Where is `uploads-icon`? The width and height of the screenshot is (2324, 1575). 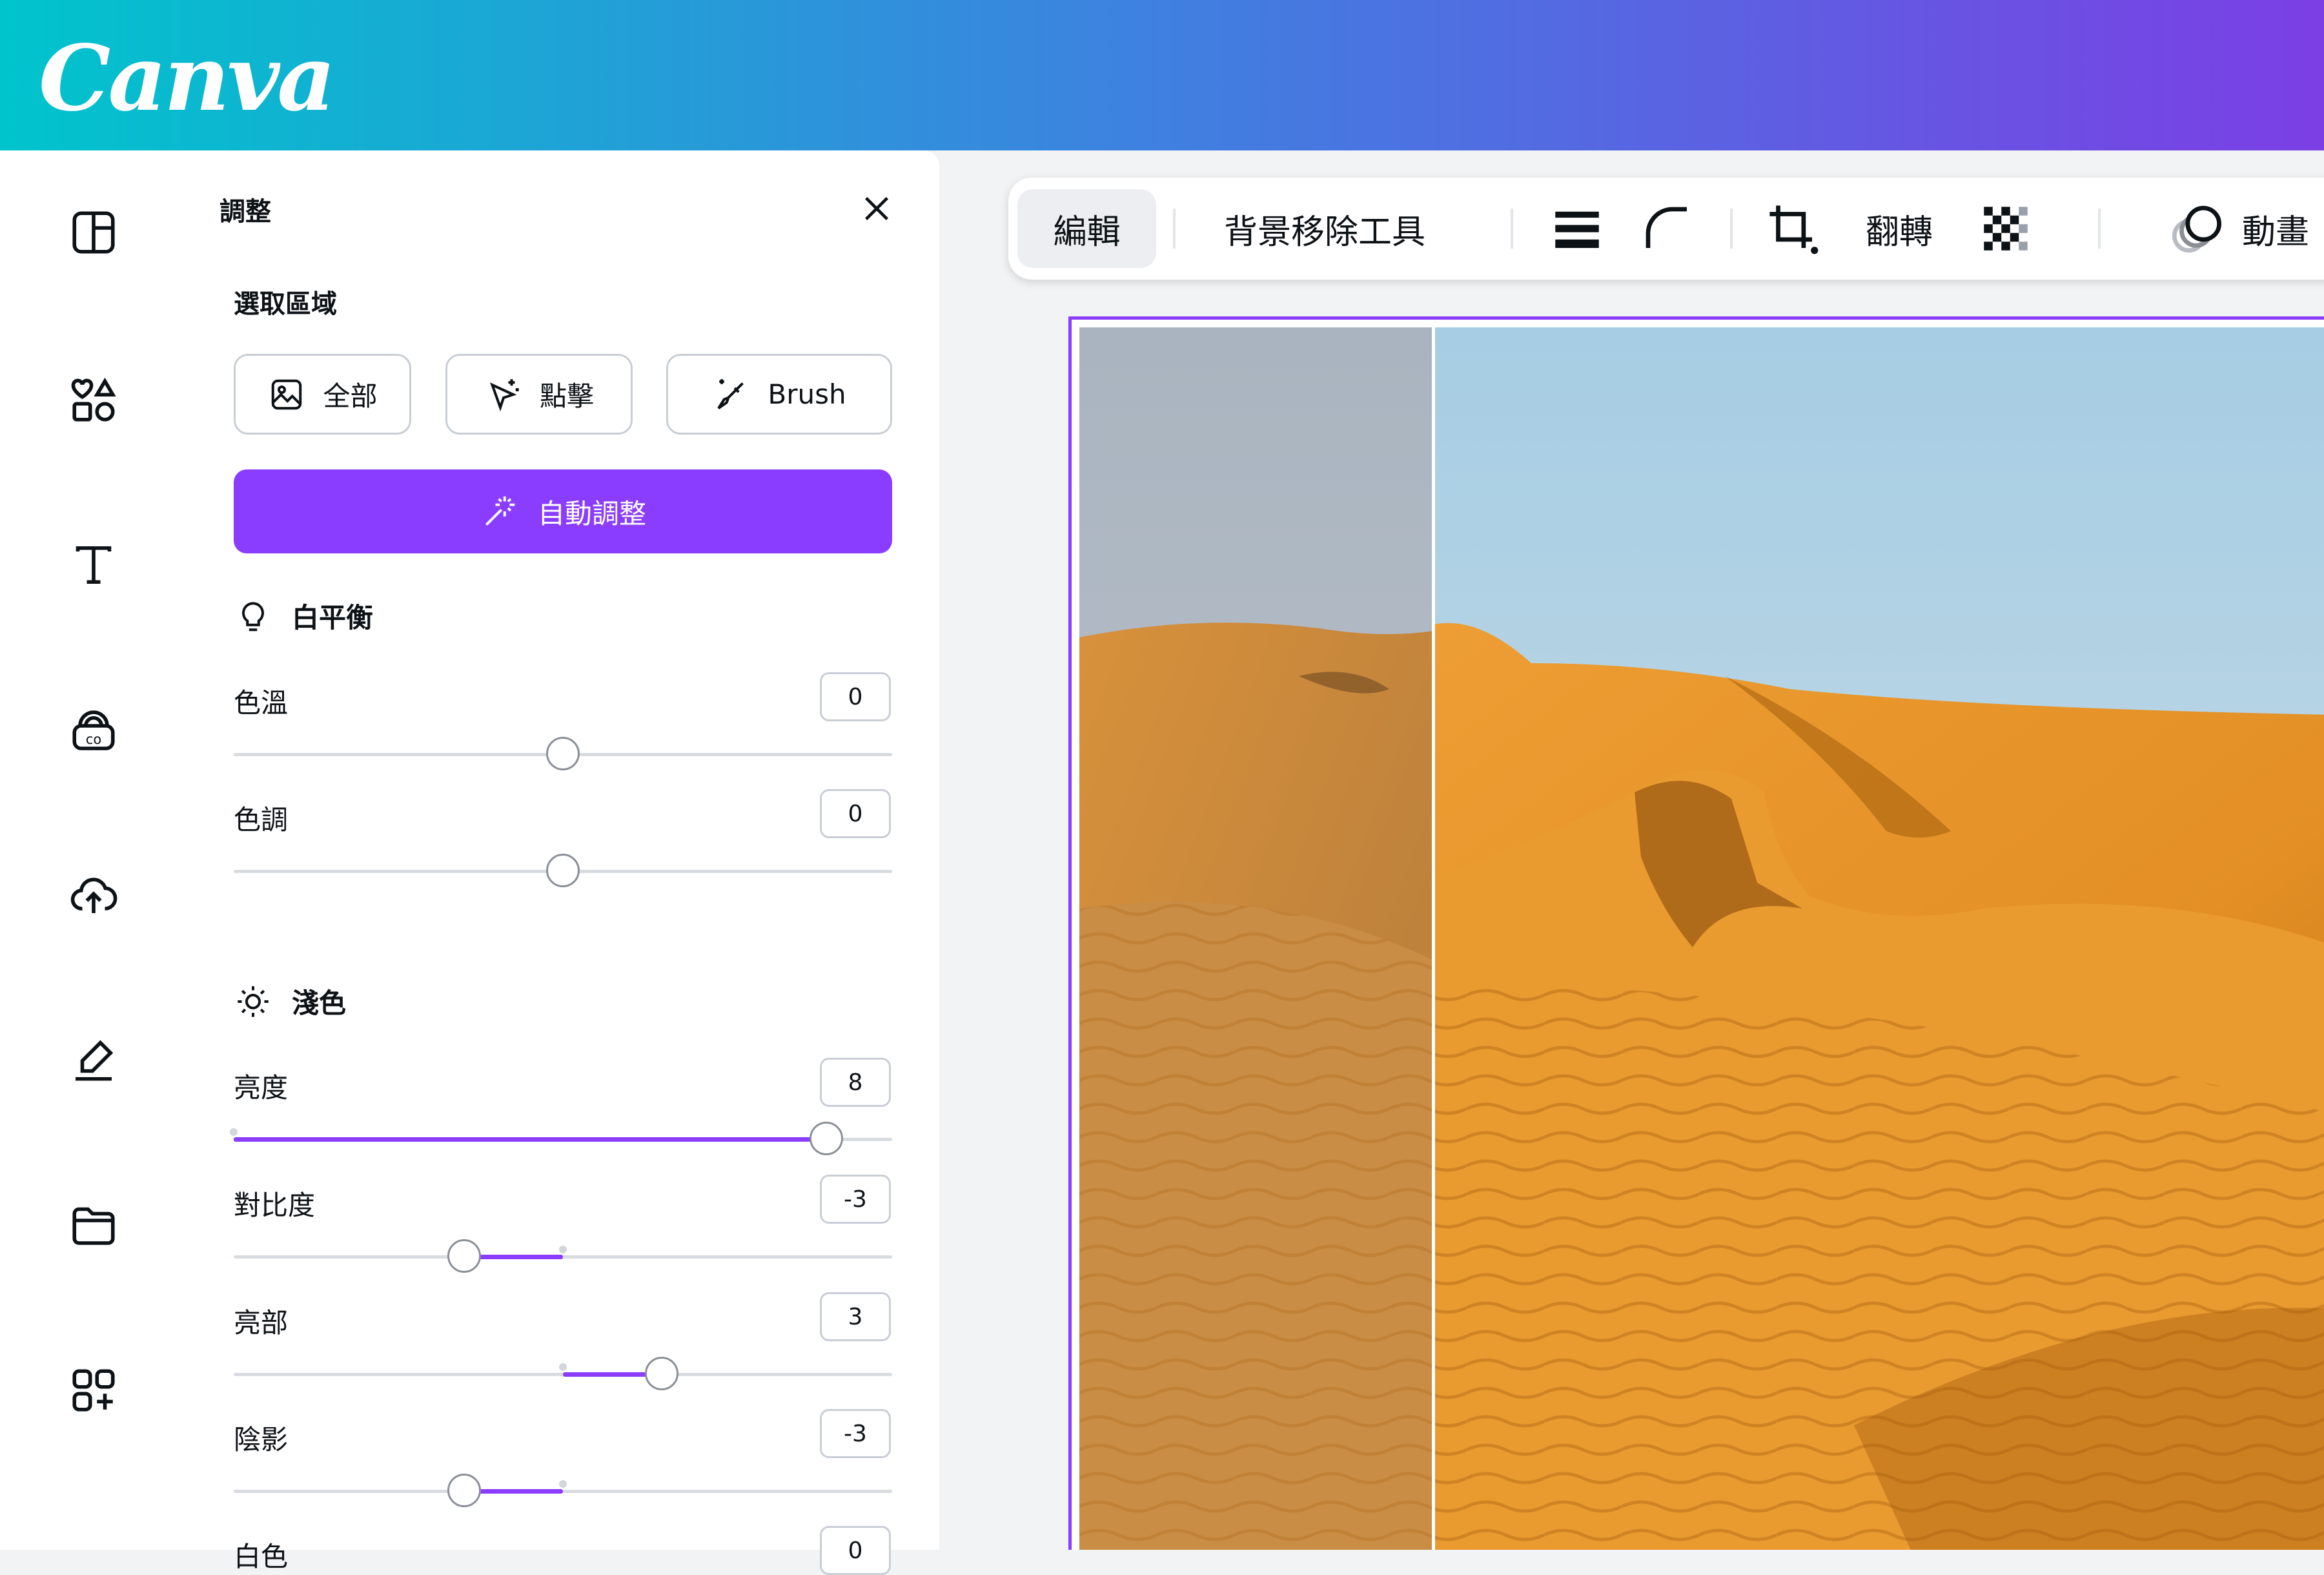
uploads-icon is located at coordinates (93, 895).